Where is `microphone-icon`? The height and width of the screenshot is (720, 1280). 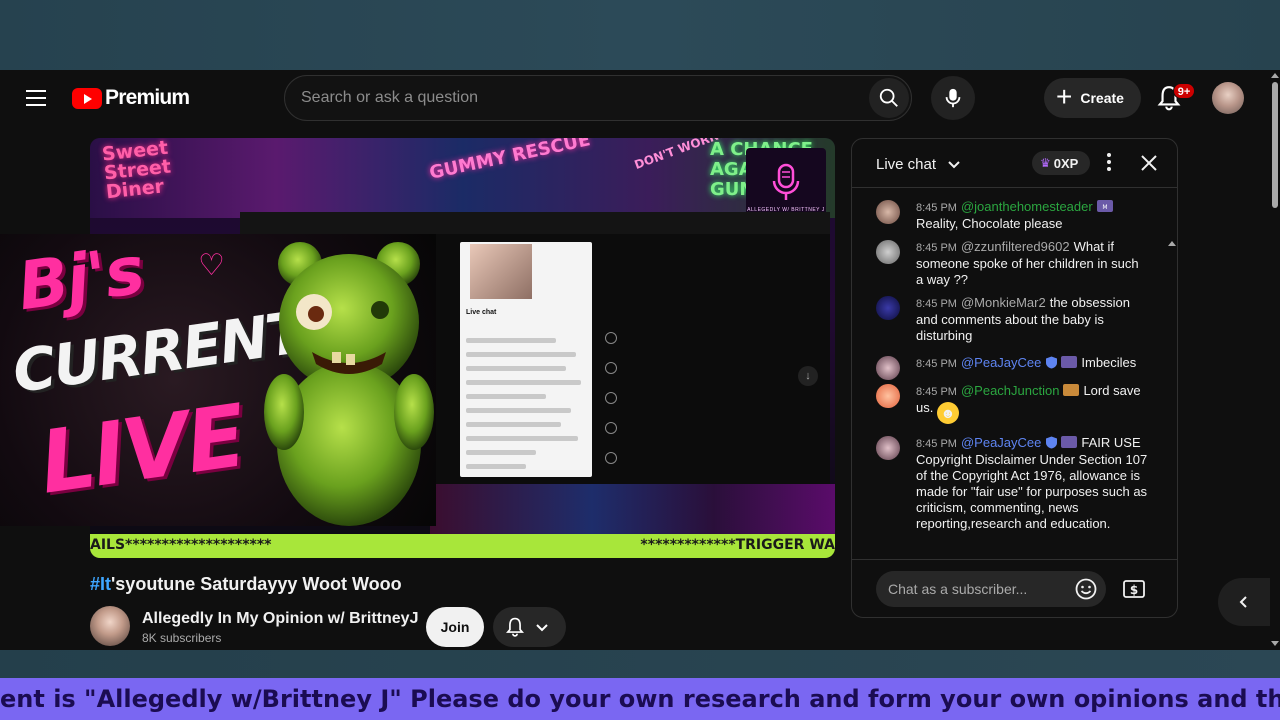
microphone-icon is located at coordinates (953, 98).